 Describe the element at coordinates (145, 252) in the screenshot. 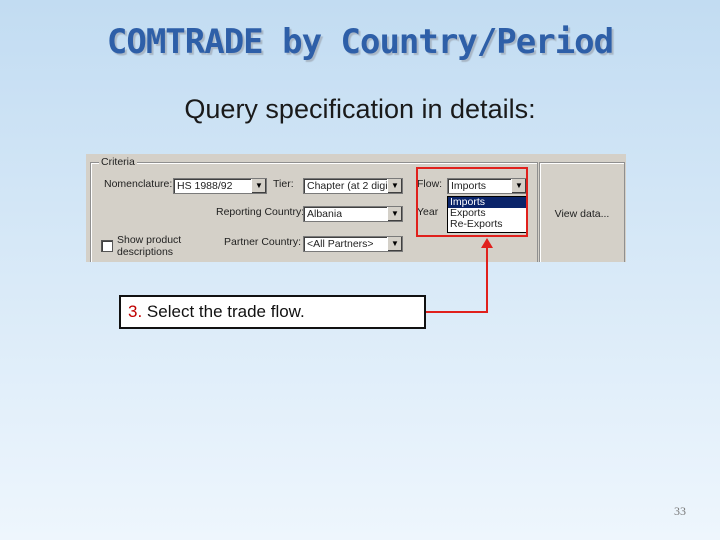

I see `show-product-label-line2: descriptions` at that location.